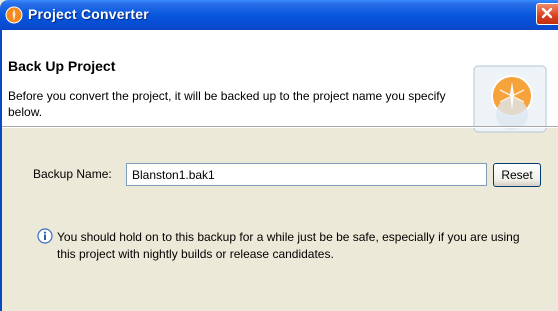 The image size is (558, 311). What do you see at coordinates (517, 175) in the screenshot?
I see `reset-button: Reset` at bounding box center [517, 175].